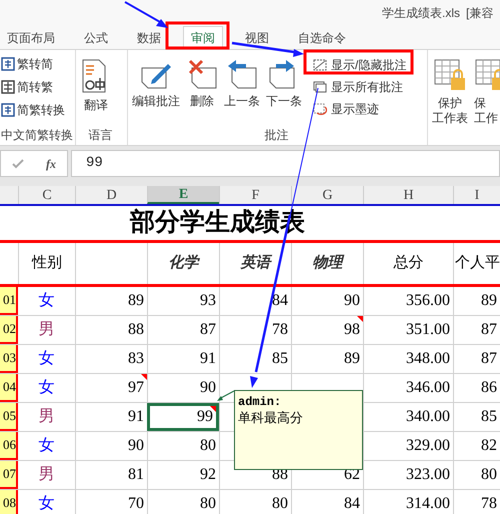 This screenshot has height=514, width=500. Describe the element at coordinates (242, 91) in the screenshot. I see `ribbon-button: 上一条` at that location.